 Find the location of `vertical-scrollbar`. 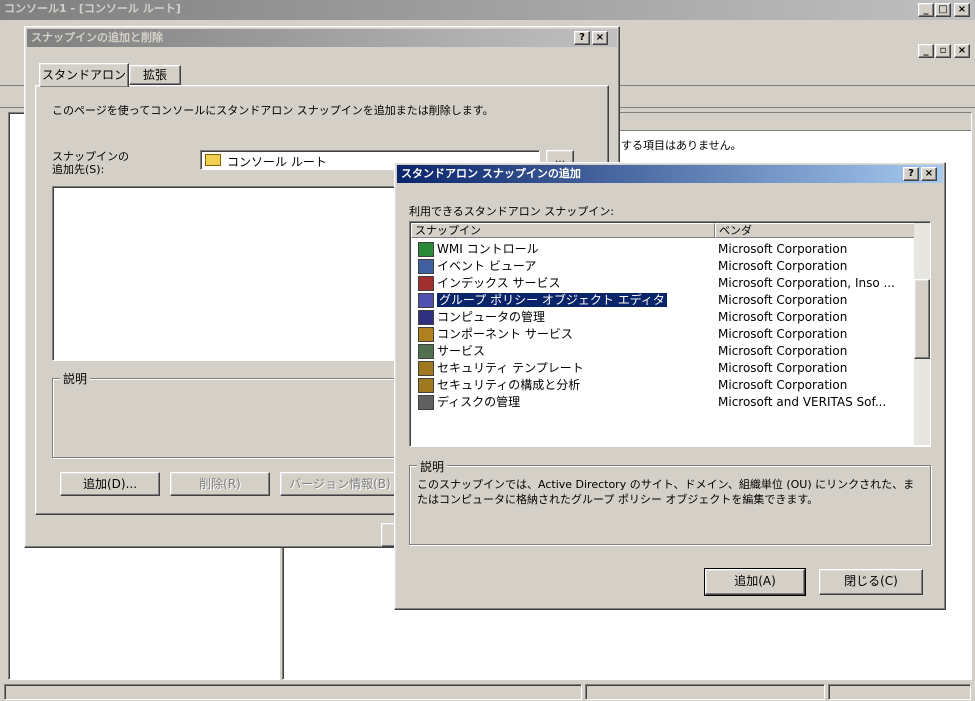

vertical-scrollbar is located at coordinates (922, 334).